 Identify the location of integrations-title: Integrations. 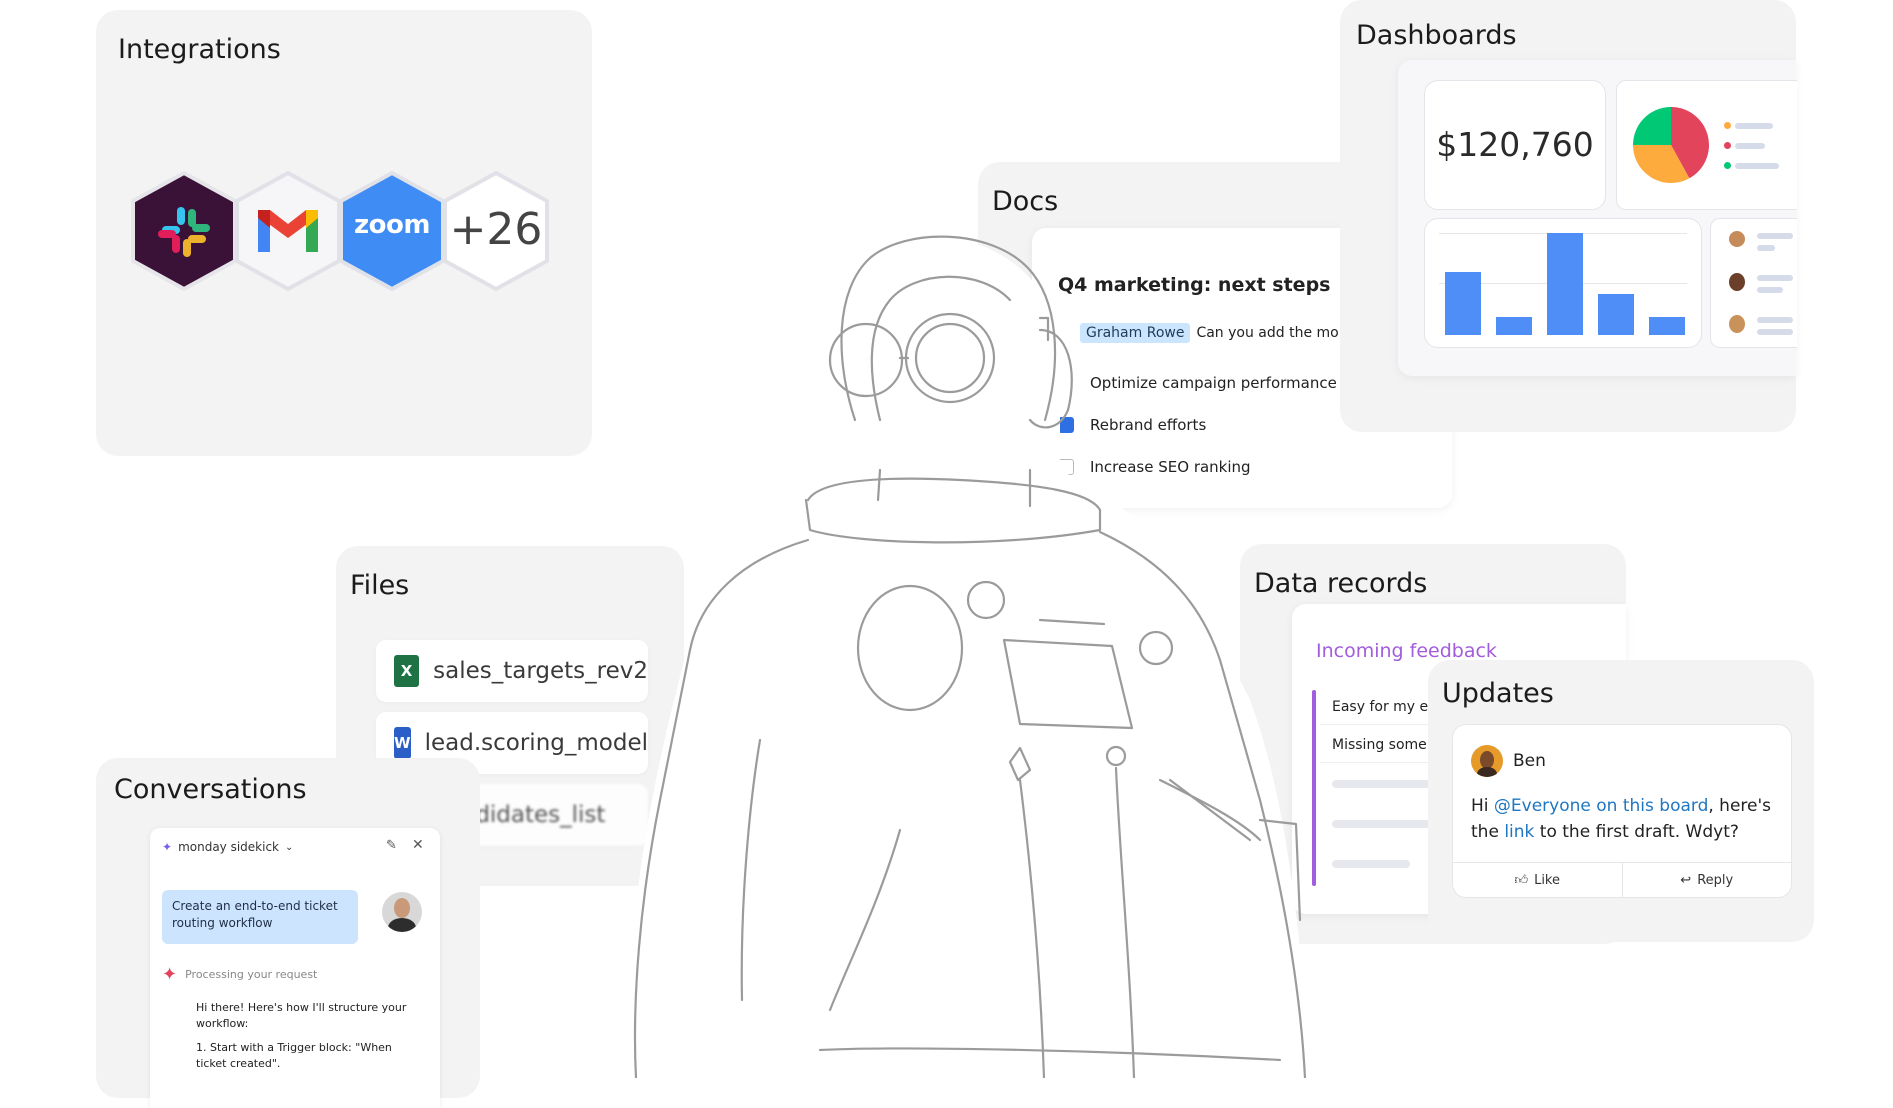
(199, 49).